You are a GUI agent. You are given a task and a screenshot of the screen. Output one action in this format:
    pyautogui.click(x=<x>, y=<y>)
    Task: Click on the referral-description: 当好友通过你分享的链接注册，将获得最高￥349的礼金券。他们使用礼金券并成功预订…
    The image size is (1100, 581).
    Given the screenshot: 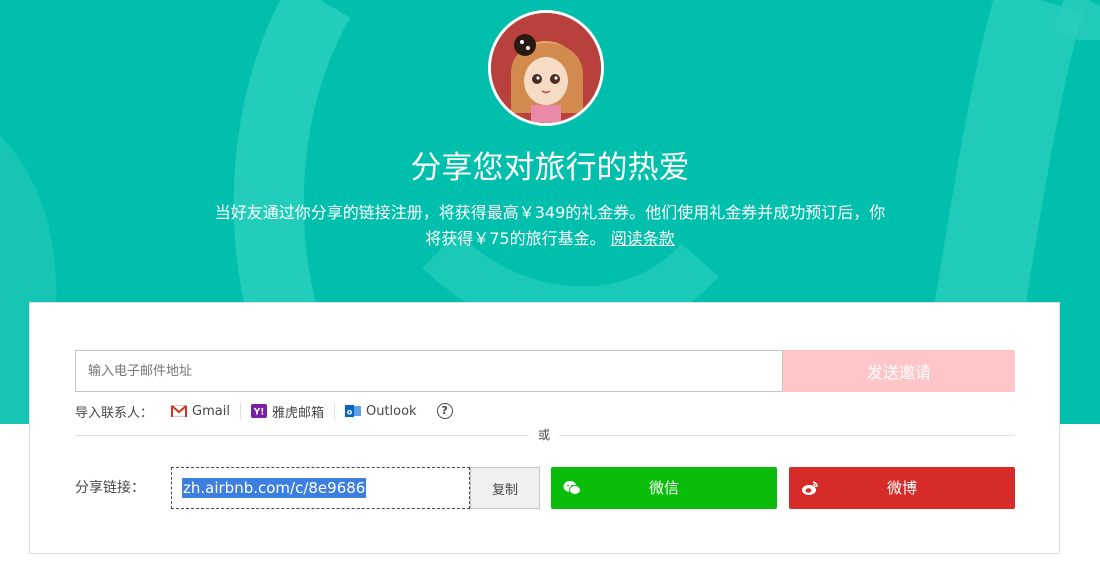 What is the action you would take?
    pyautogui.click(x=550, y=226)
    